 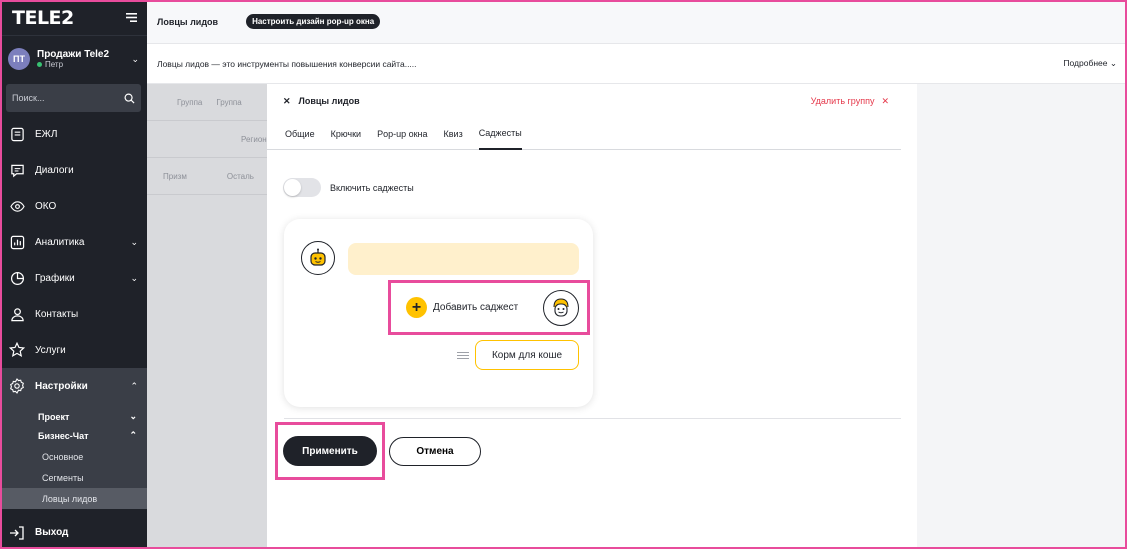 What do you see at coordinates (188, 21) in the screenshot?
I see `page-title: Ловцы лидов` at bounding box center [188, 21].